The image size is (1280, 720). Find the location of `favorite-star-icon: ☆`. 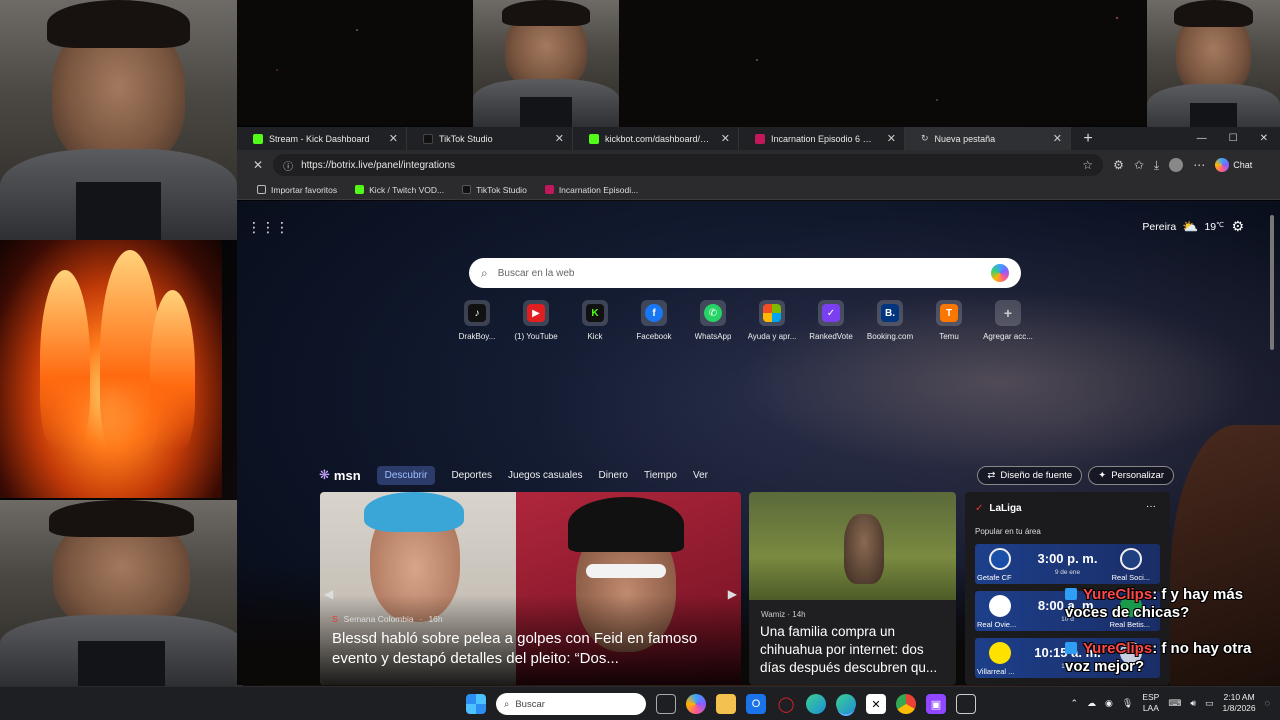

favorite-star-icon: ☆ is located at coordinates (1087, 165).